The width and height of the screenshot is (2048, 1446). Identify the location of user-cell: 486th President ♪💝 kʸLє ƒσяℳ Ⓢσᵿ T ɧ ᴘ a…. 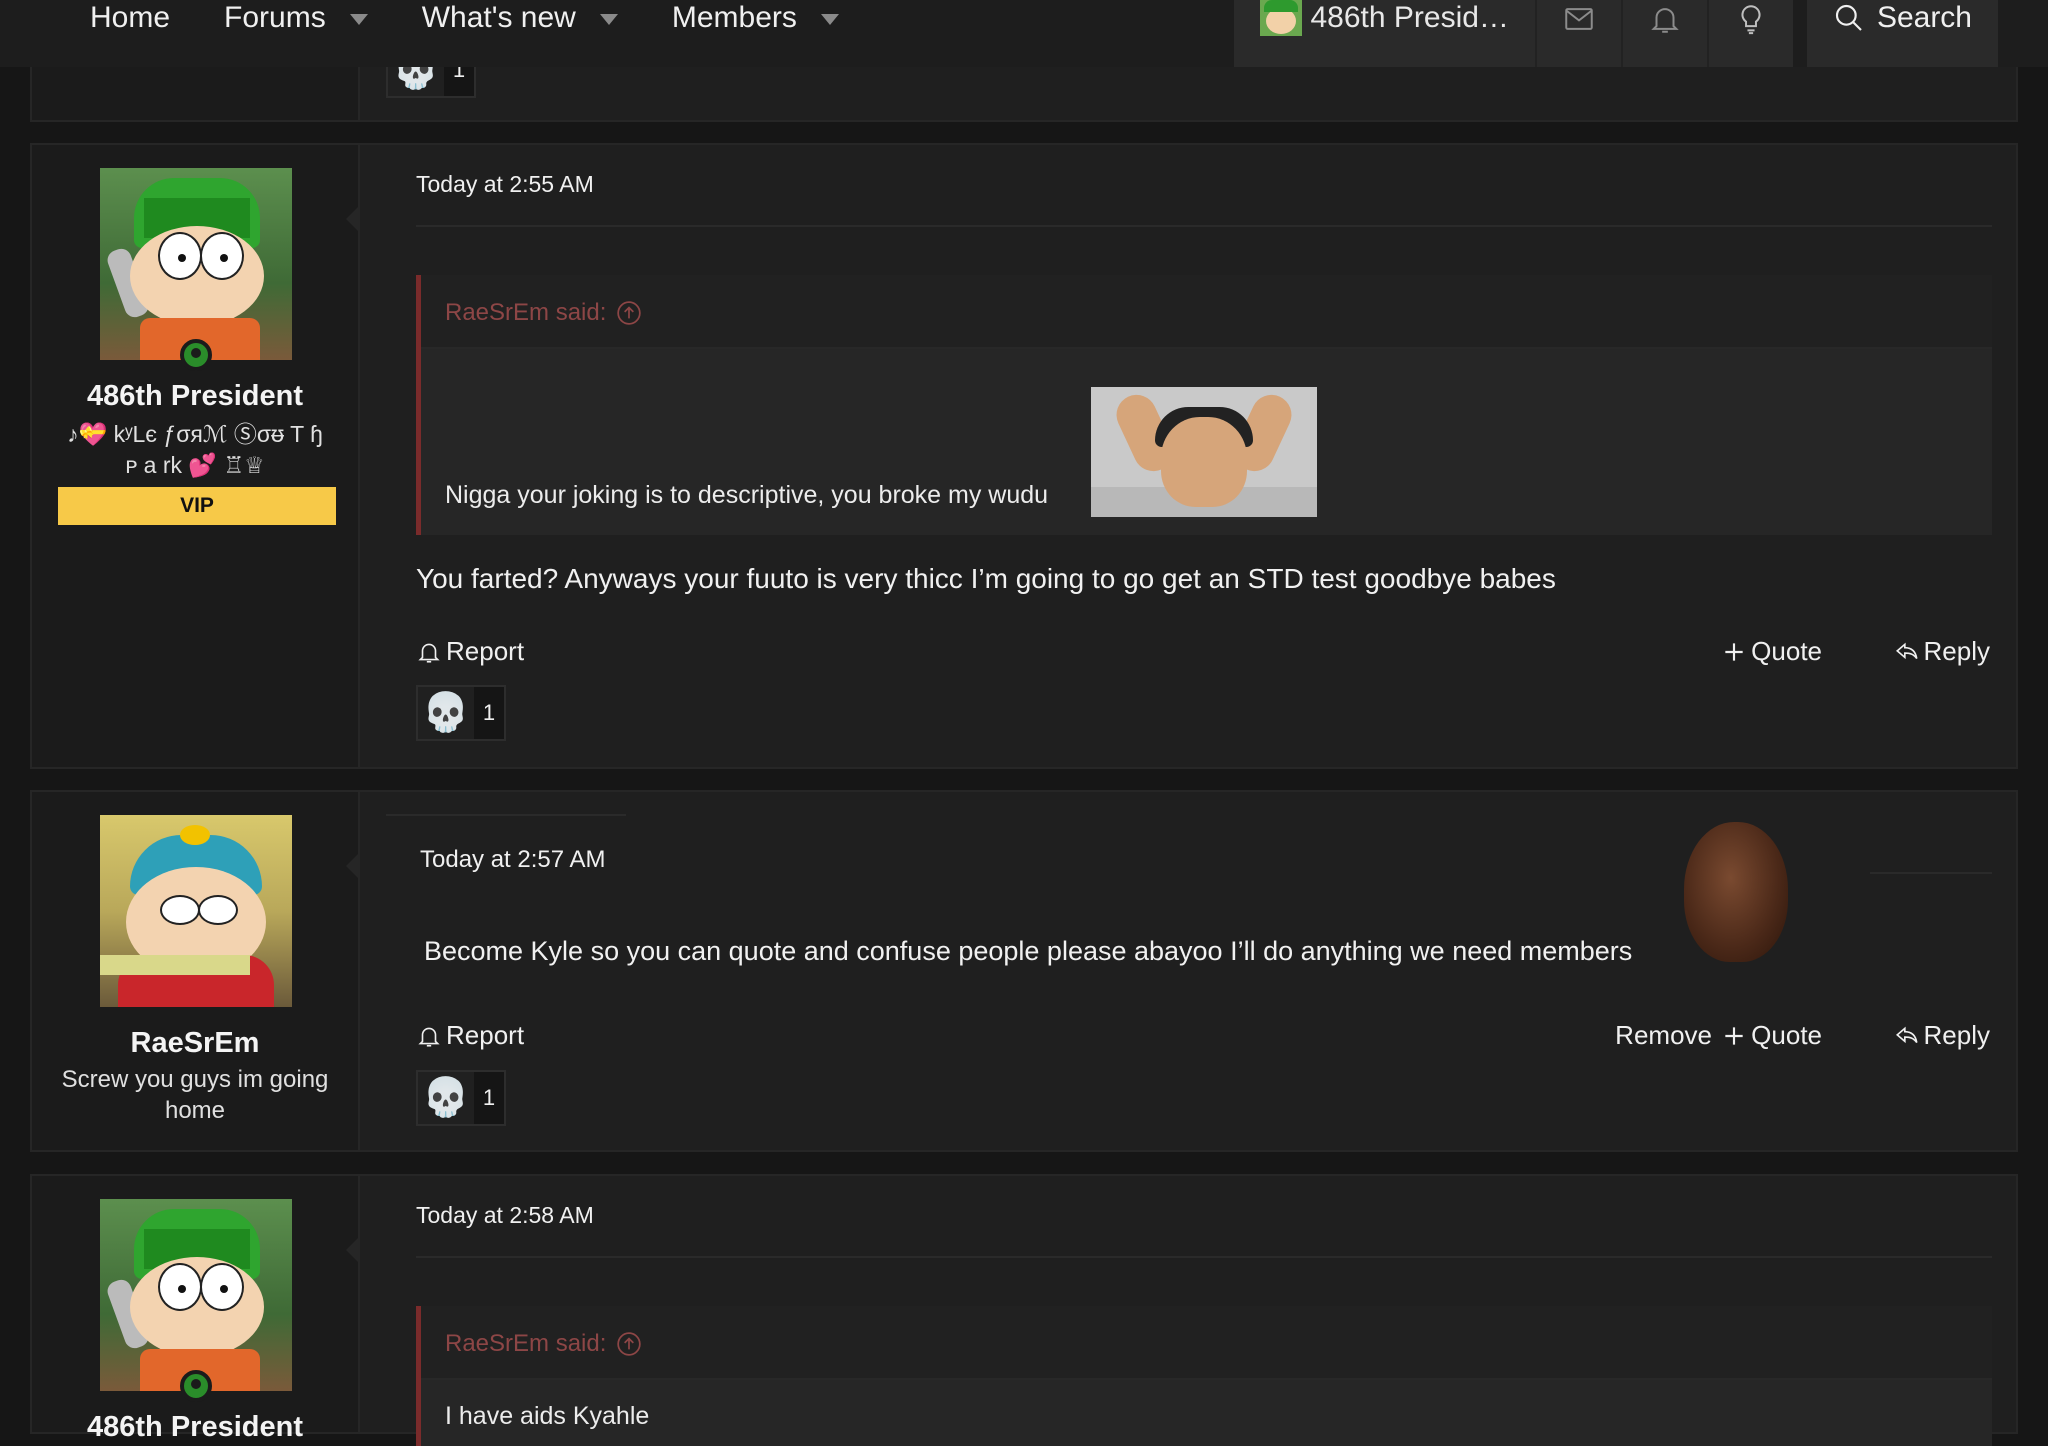
(196, 456).